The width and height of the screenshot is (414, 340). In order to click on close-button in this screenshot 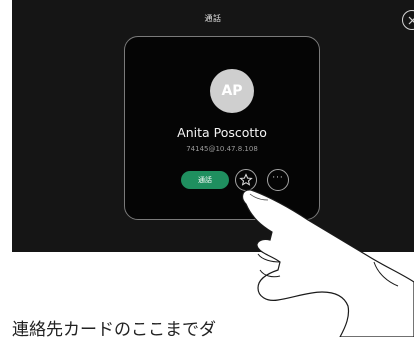, I will do `click(408, 20)`.